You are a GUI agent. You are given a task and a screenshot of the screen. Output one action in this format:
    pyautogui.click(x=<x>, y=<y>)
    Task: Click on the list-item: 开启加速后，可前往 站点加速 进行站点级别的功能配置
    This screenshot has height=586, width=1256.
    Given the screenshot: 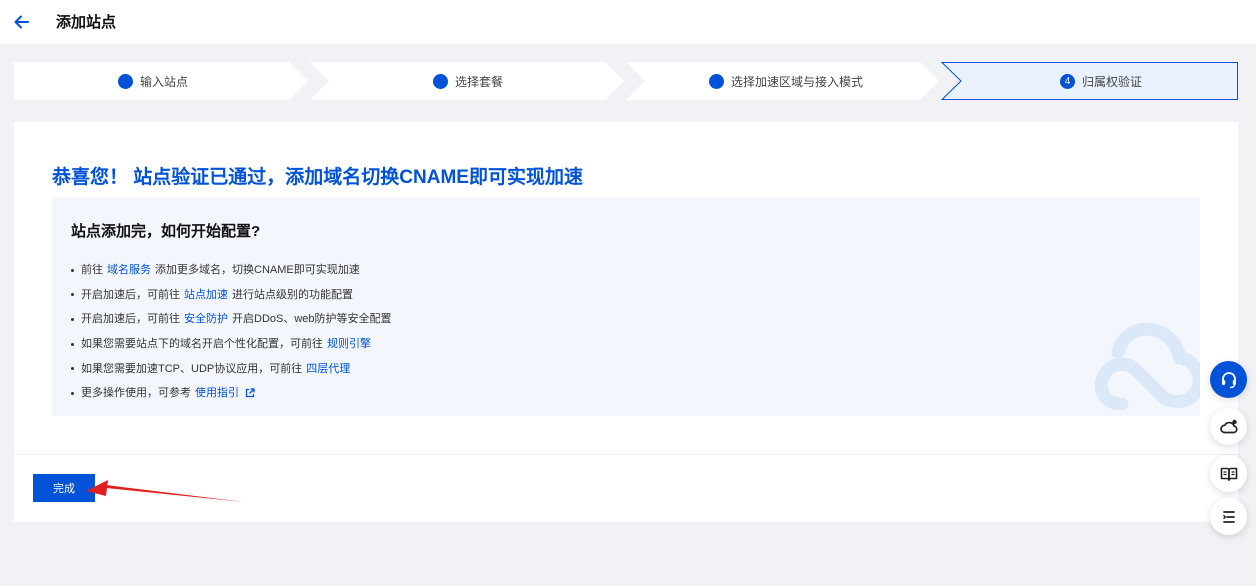 What is the action you would take?
    pyautogui.click(x=231, y=295)
    